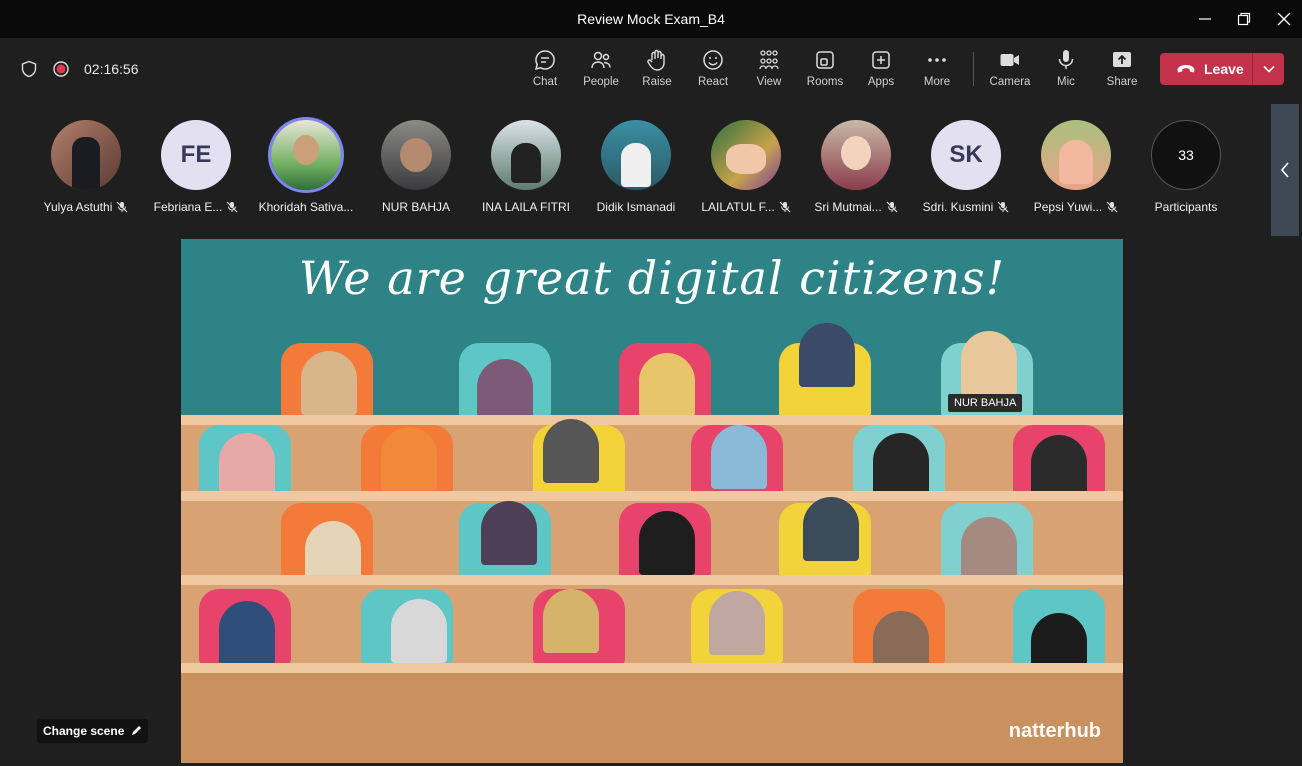  Describe the element at coordinates (196, 155) in the screenshot. I see `avatar: FE` at that location.